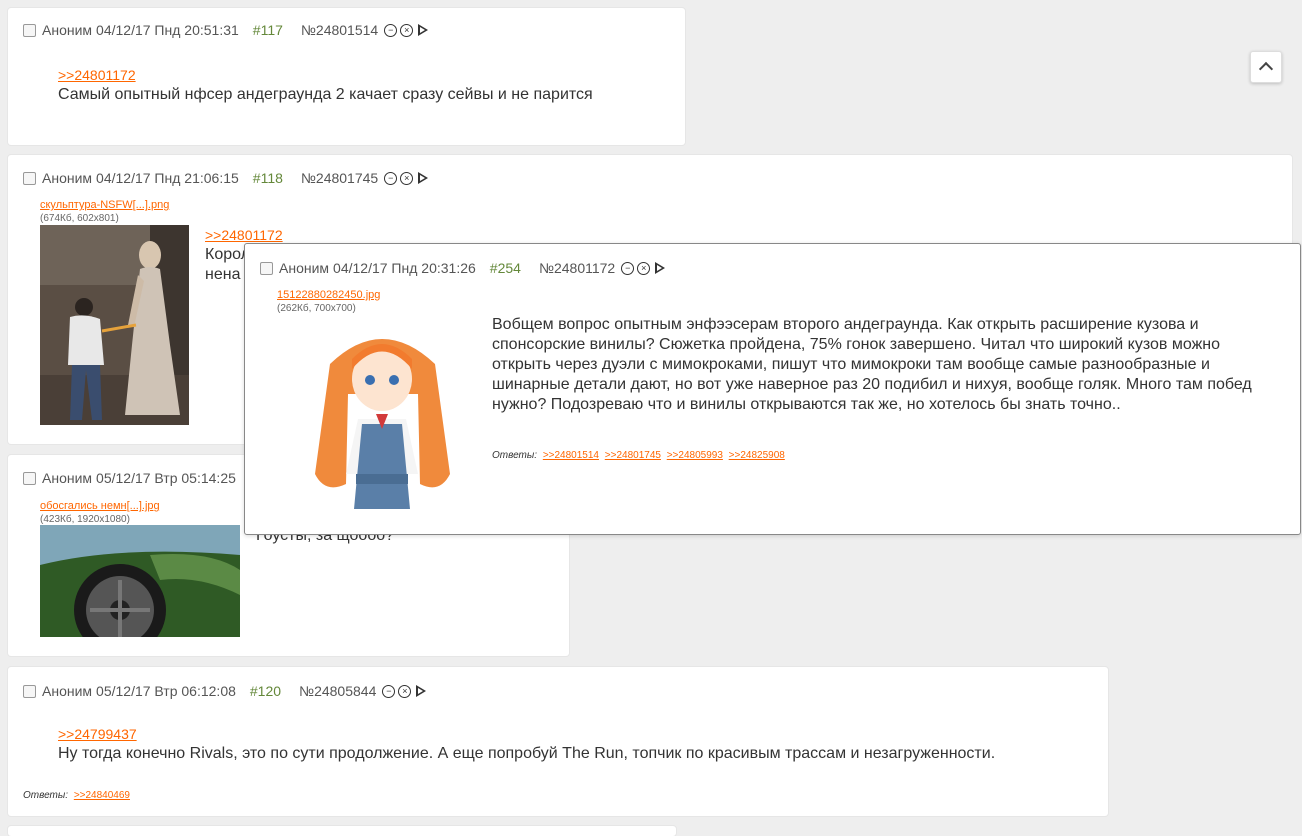 The height and width of the screenshot is (836, 1302). I want to click on answer-link: >>24801514, so click(571, 455).